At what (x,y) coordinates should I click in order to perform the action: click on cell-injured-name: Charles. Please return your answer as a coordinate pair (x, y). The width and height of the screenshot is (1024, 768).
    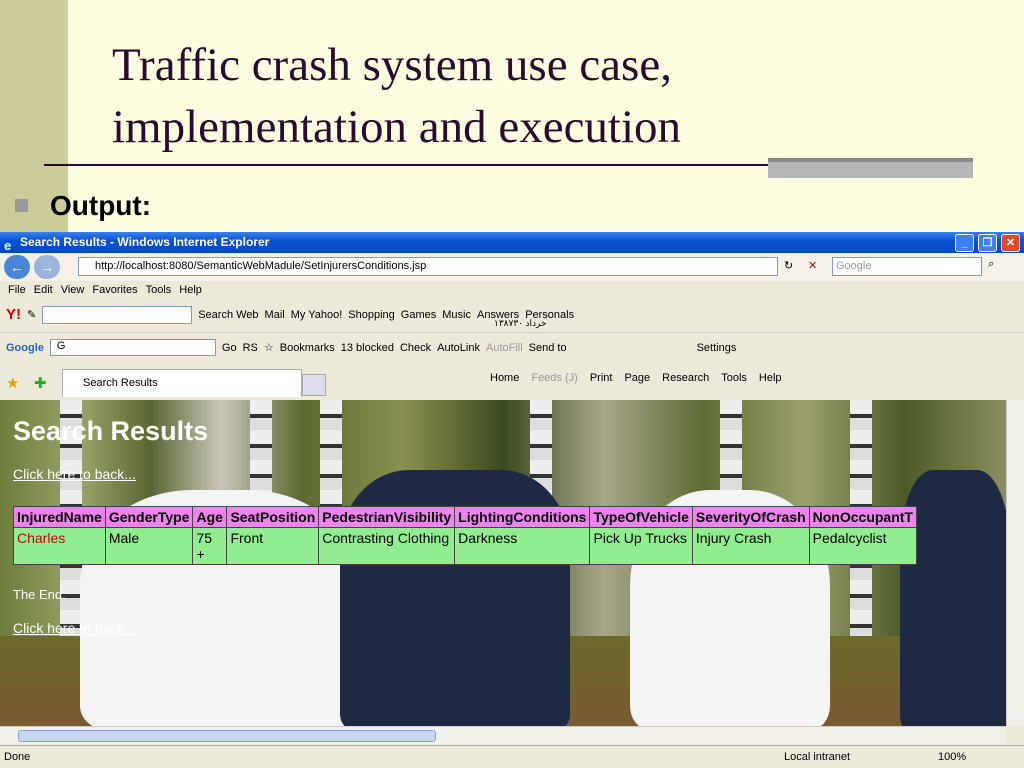
    Looking at the image, I should click on (59, 546).